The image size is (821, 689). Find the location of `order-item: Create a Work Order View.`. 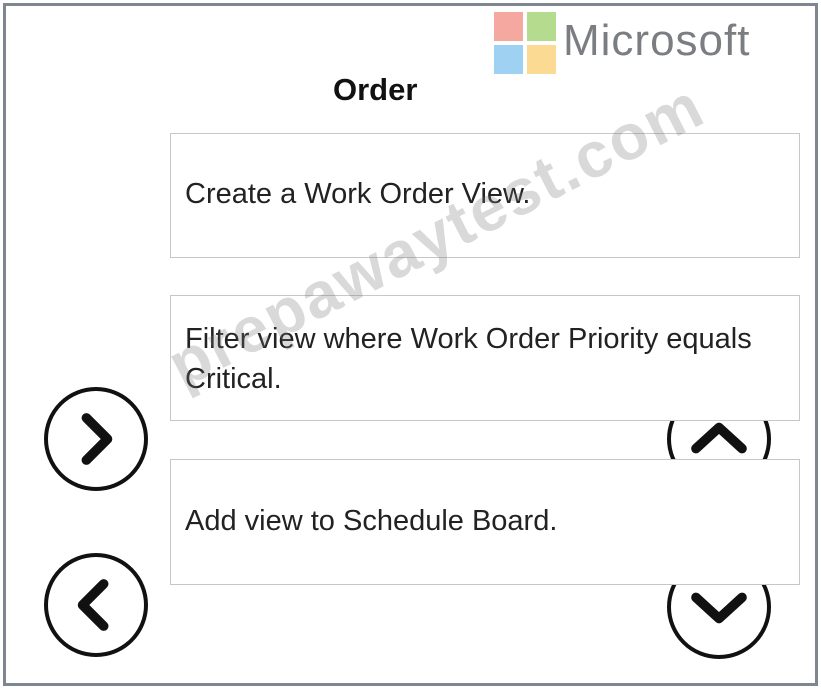

order-item: Create a Work Order View. is located at coordinates (485, 195).